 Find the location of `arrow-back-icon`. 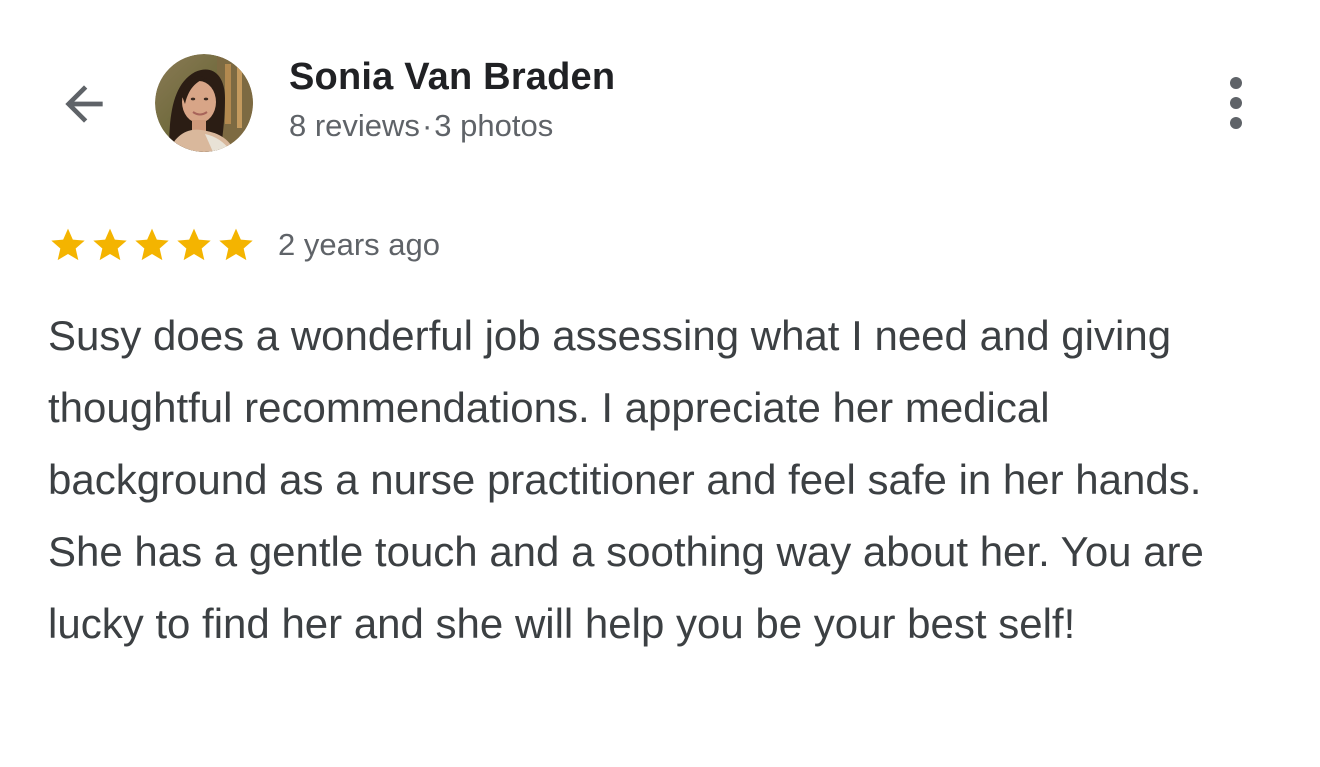

arrow-back-icon is located at coordinates (84, 104).